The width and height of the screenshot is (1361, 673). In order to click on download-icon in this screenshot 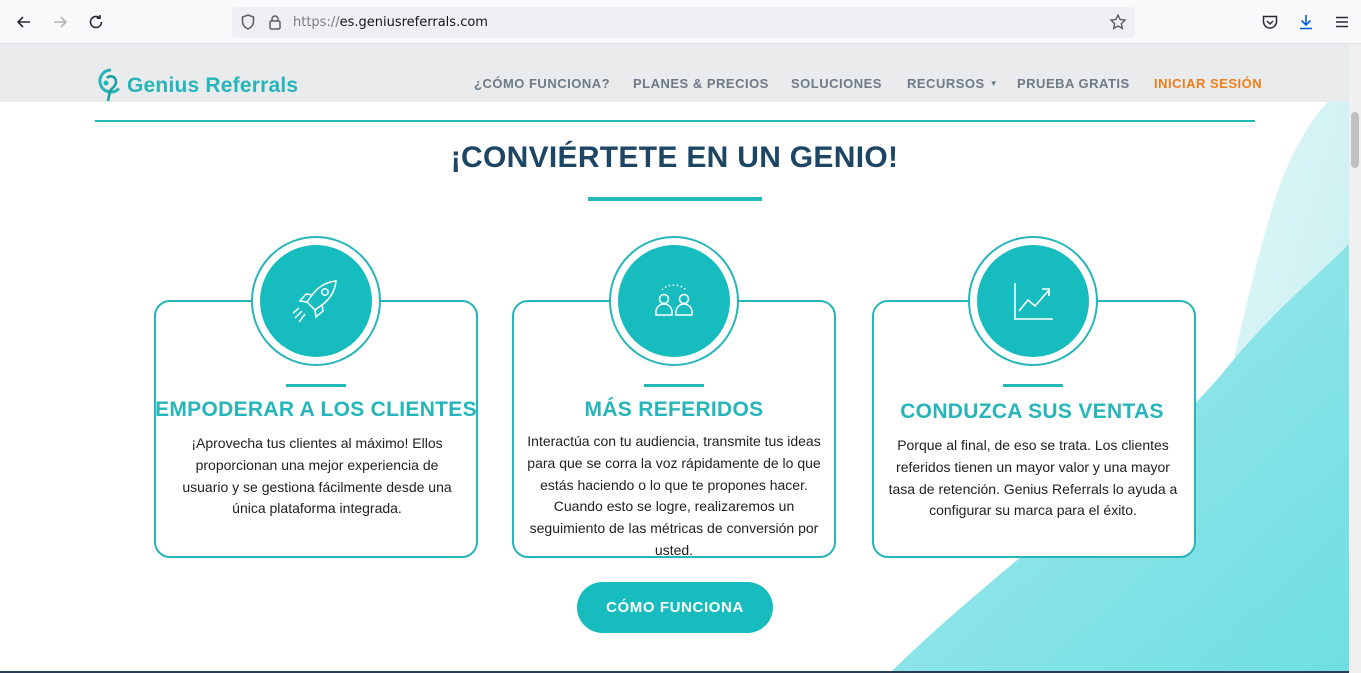, I will do `click(1306, 22)`.